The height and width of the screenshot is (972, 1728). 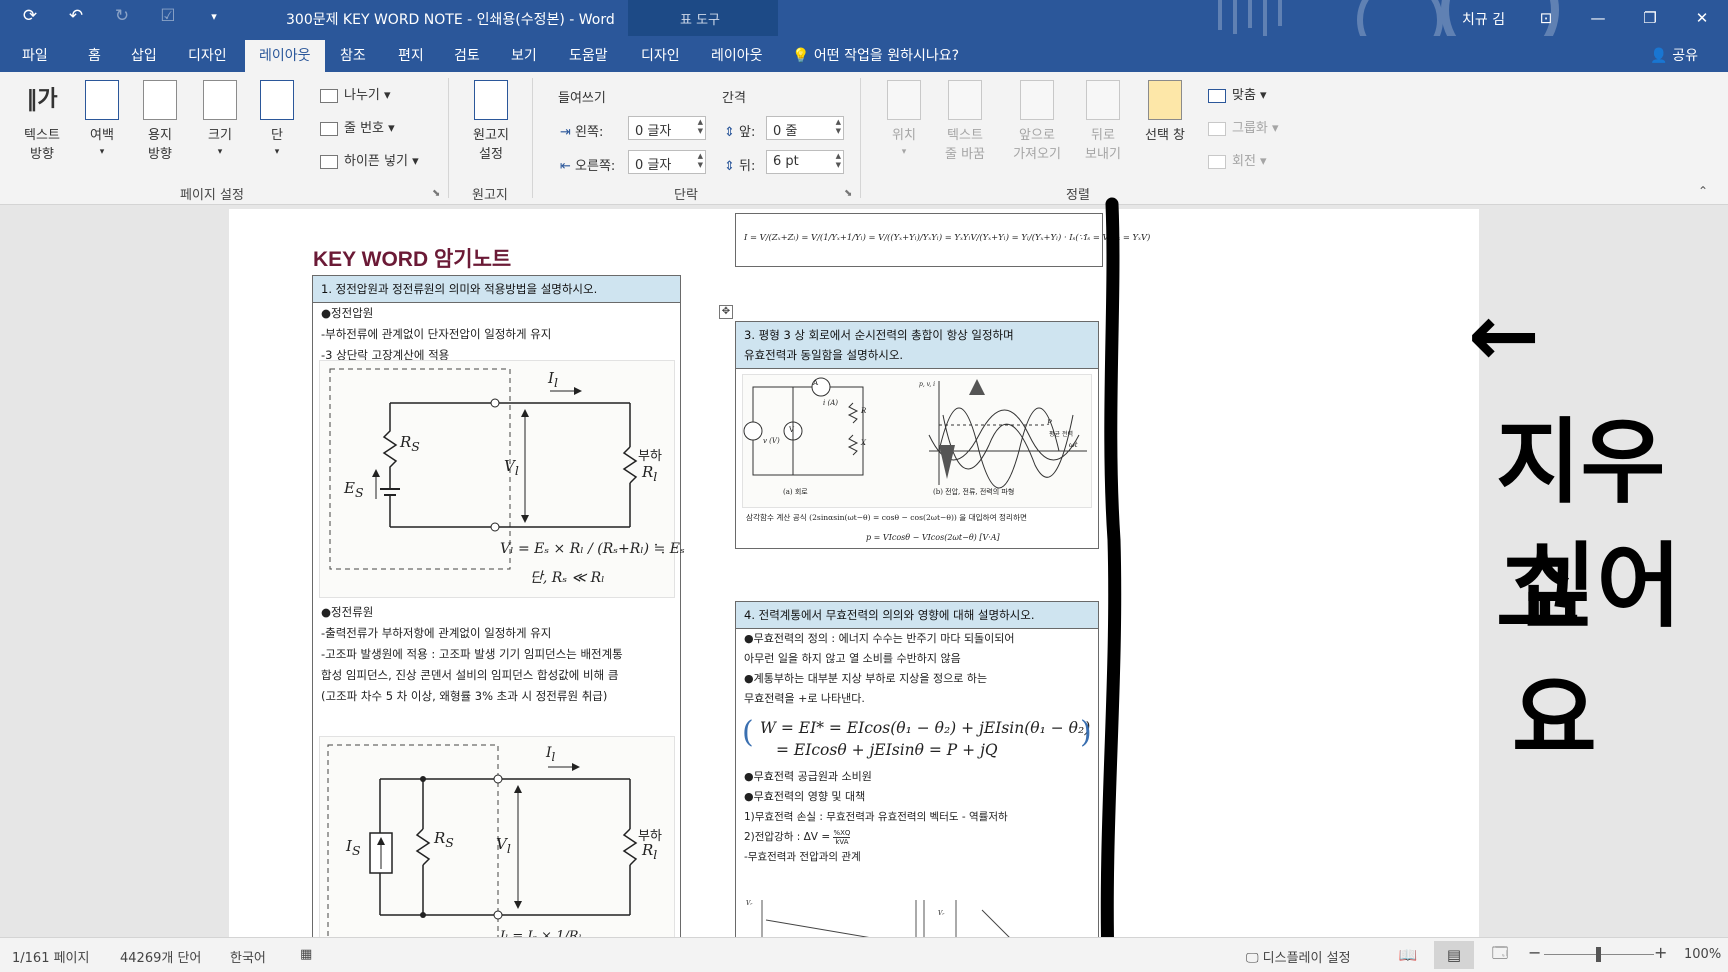 What do you see at coordinates (667, 128) in the screenshot?
I see `indent-left-field: 0 글자 ▲ ▼` at bounding box center [667, 128].